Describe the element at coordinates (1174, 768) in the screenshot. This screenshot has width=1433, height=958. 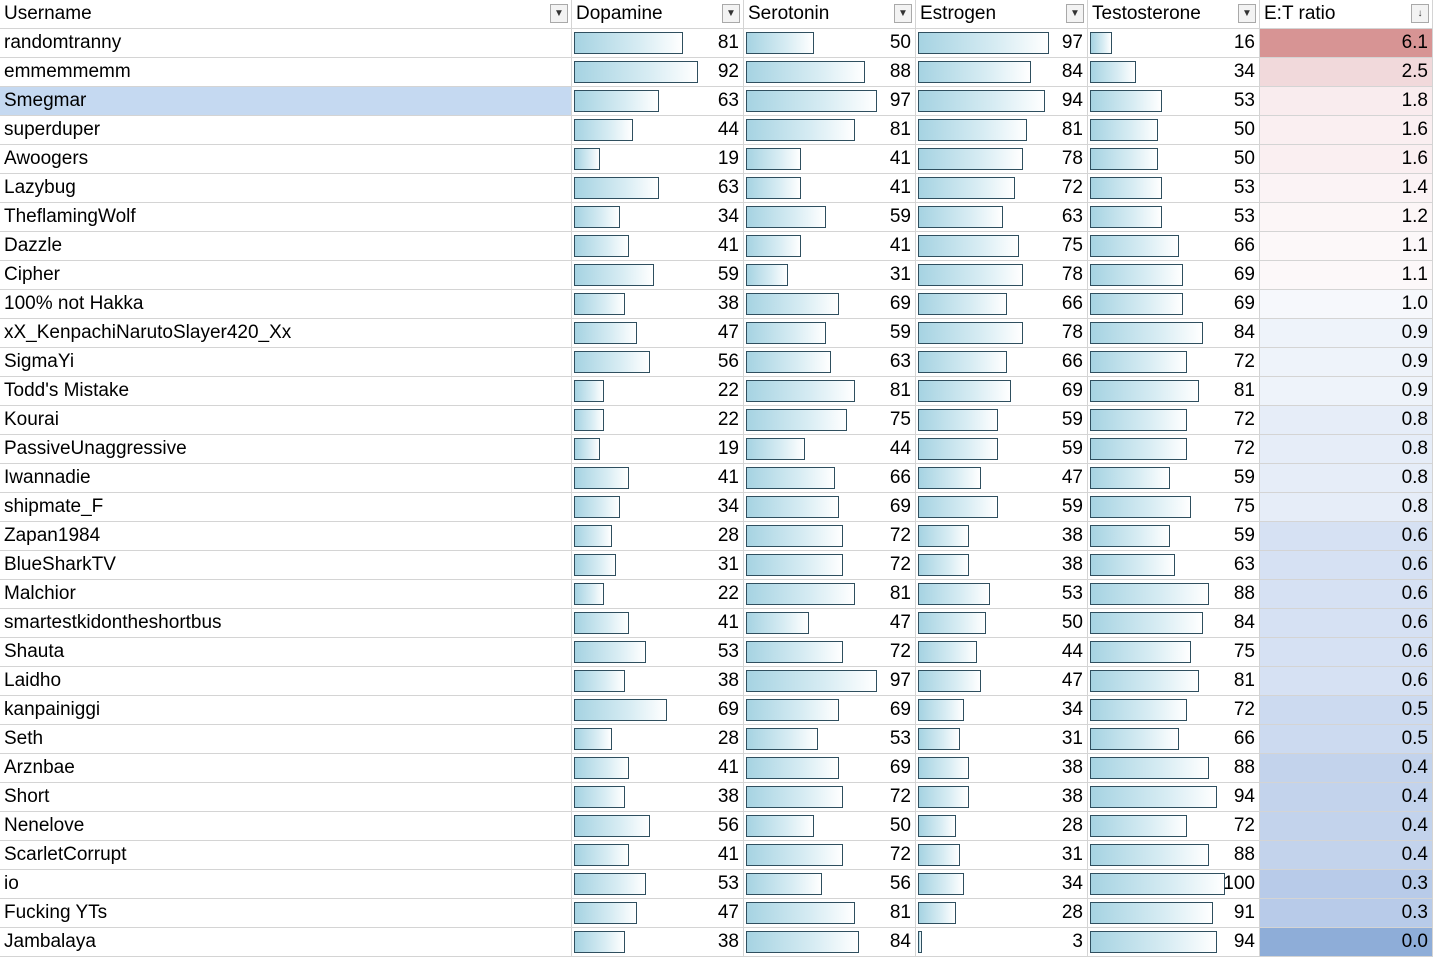
I see `testosterone-cell: 88` at that location.